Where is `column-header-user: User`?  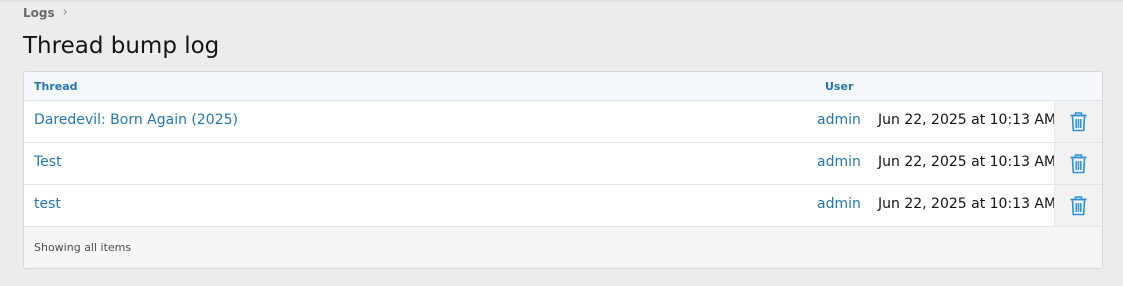
column-header-user: User is located at coordinates (839, 86).